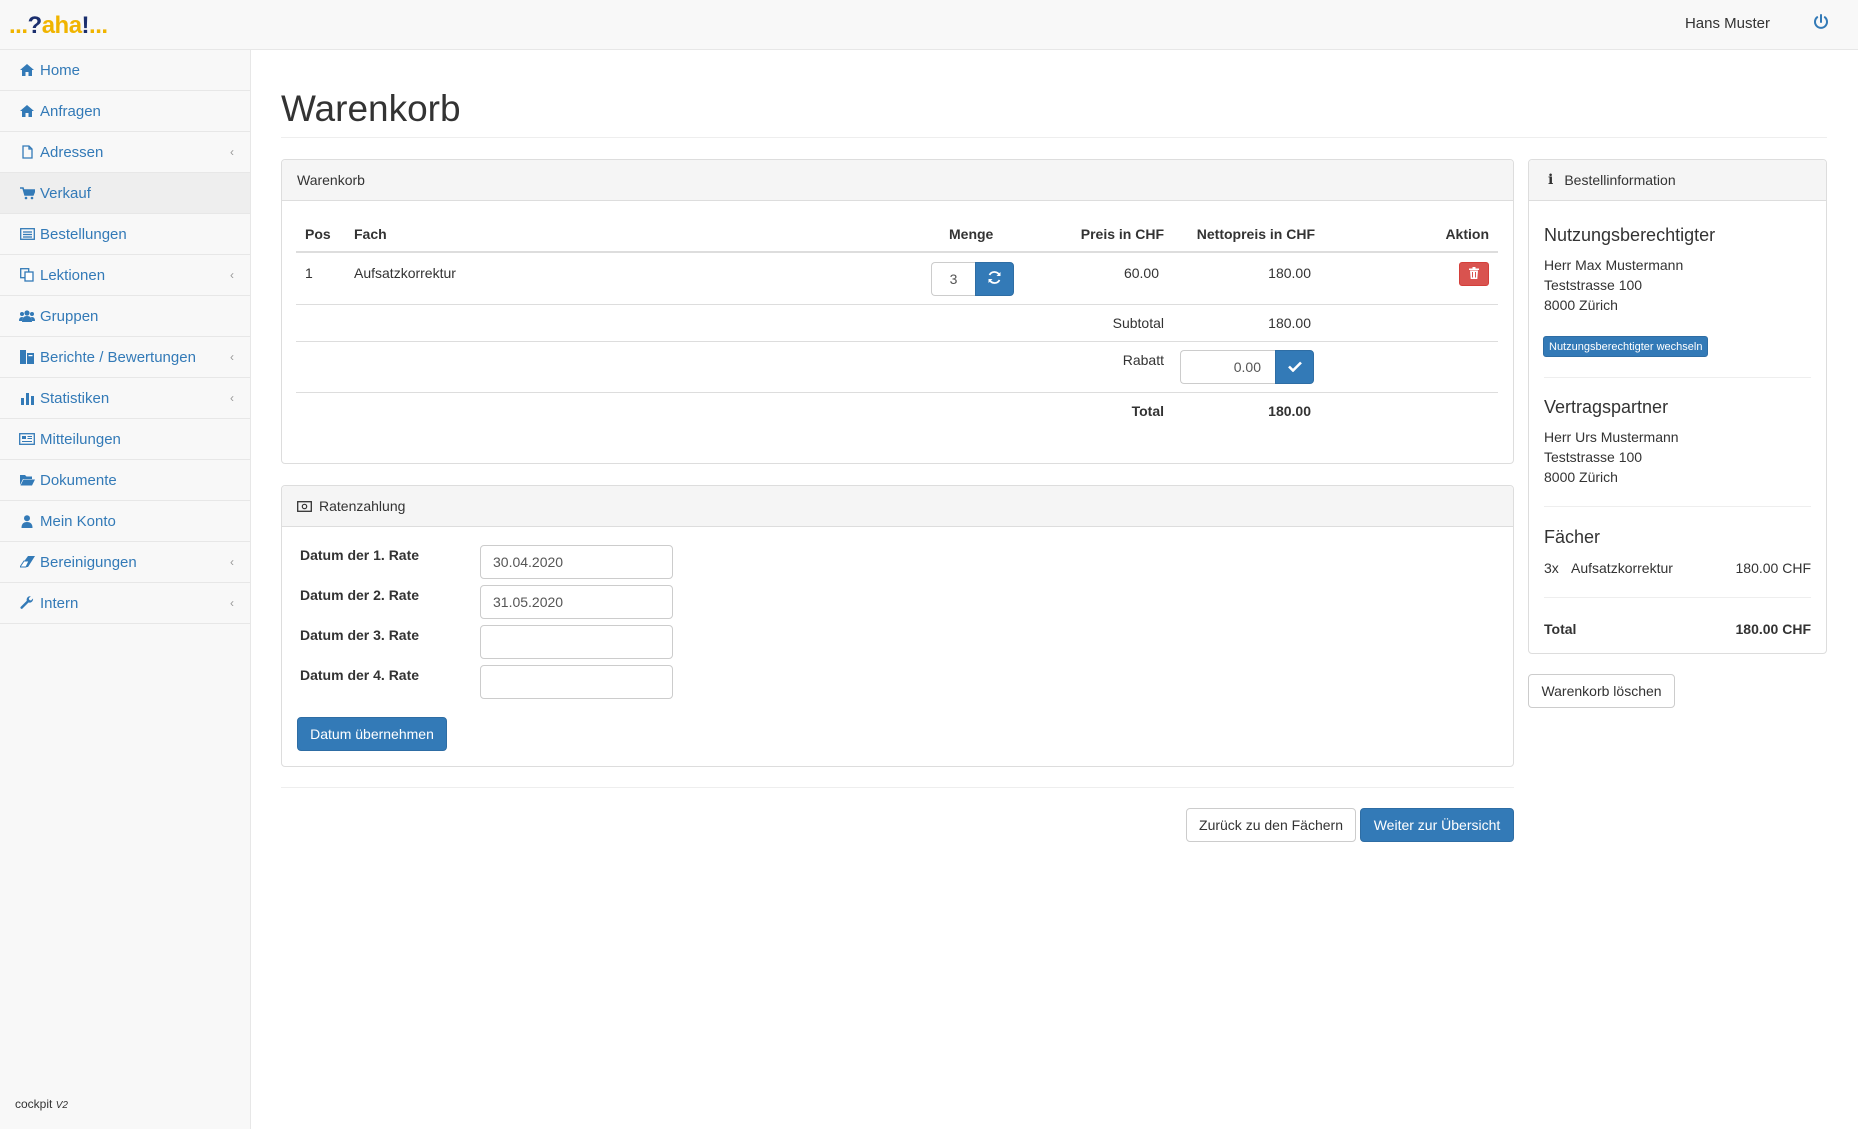  I want to click on power-icon, so click(1821, 22).